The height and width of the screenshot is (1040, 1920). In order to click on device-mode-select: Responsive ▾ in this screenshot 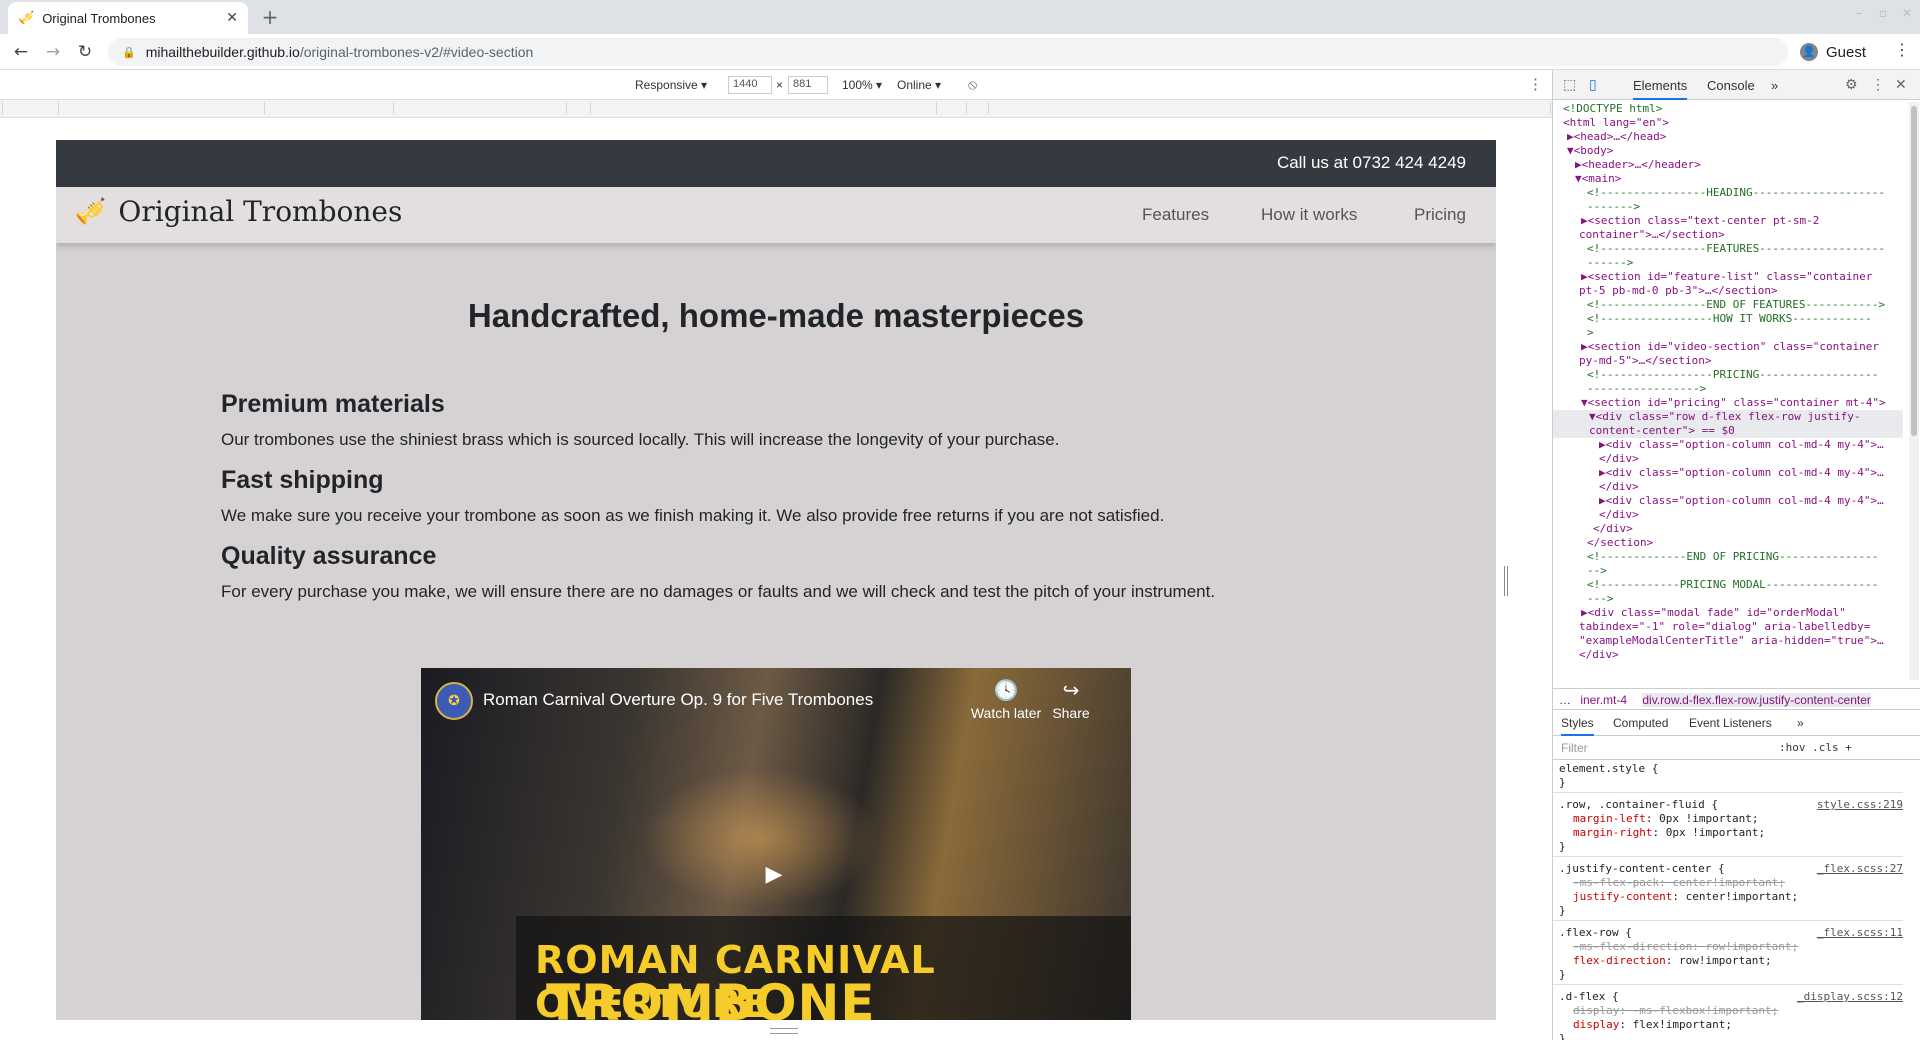, I will do `click(671, 85)`.